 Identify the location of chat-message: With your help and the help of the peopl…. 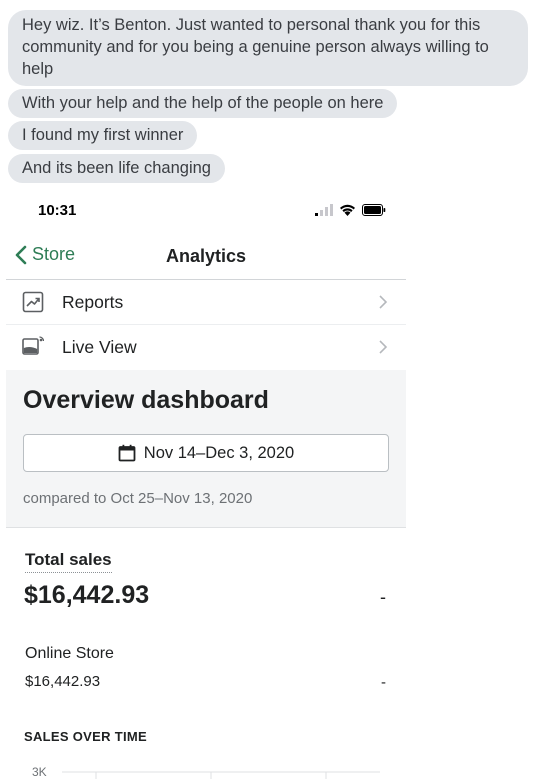
(203, 103).